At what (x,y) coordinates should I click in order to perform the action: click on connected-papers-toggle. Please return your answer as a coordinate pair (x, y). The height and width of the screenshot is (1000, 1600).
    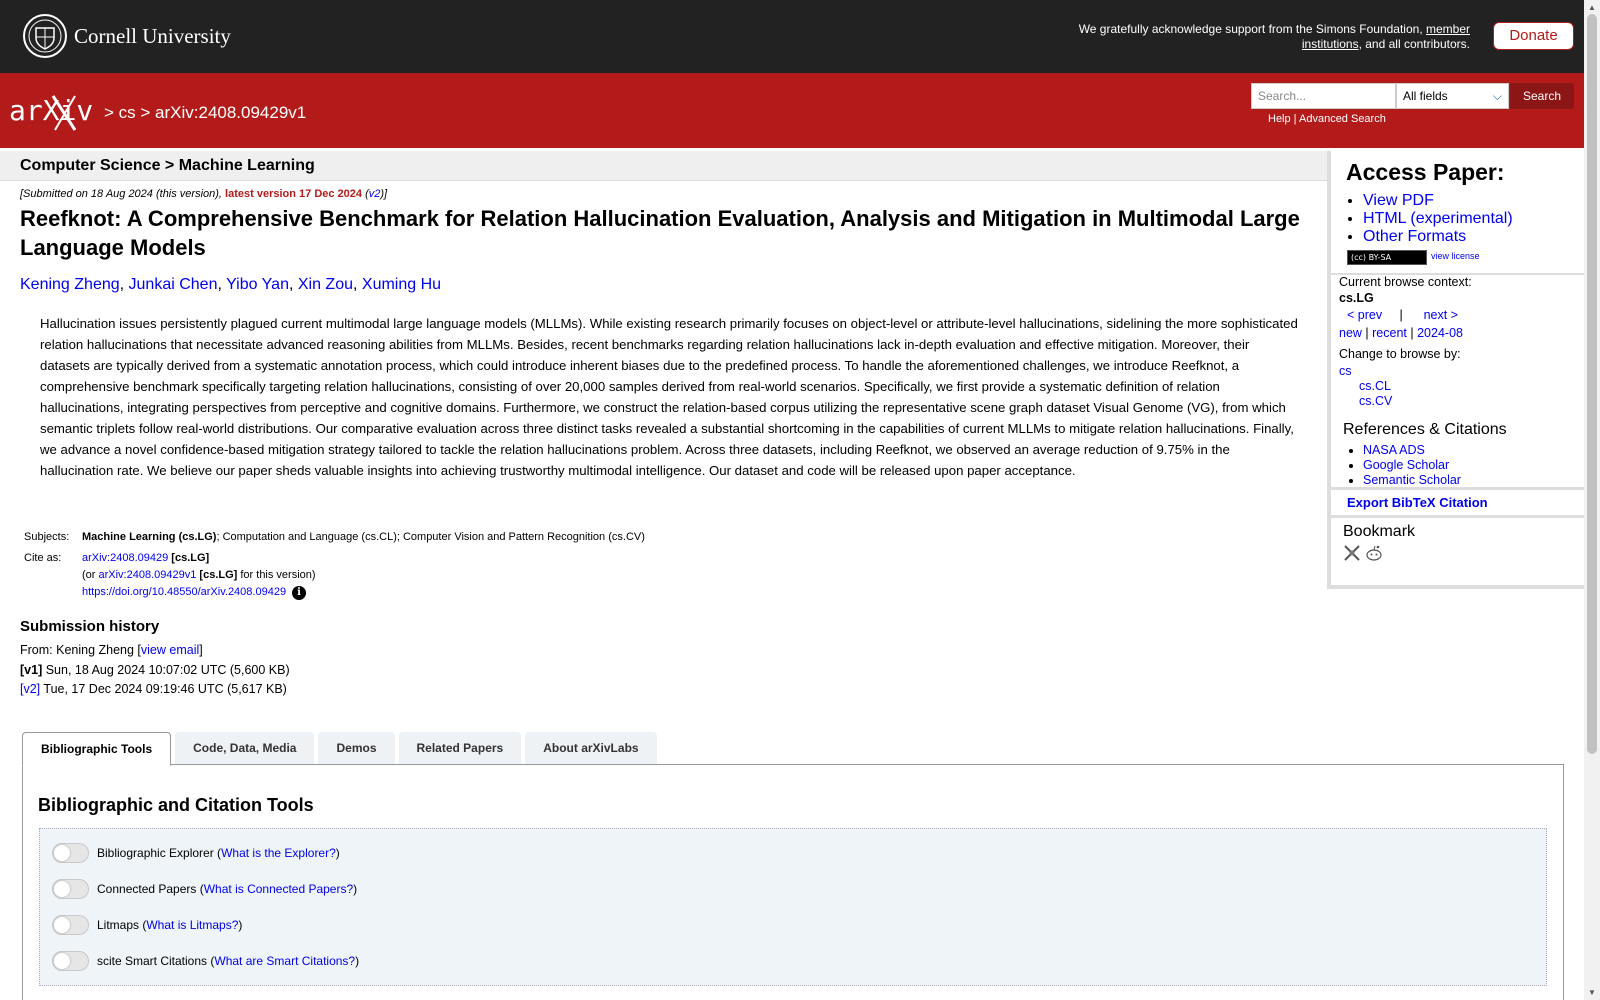
    Looking at the image, I should click on (70, 889).